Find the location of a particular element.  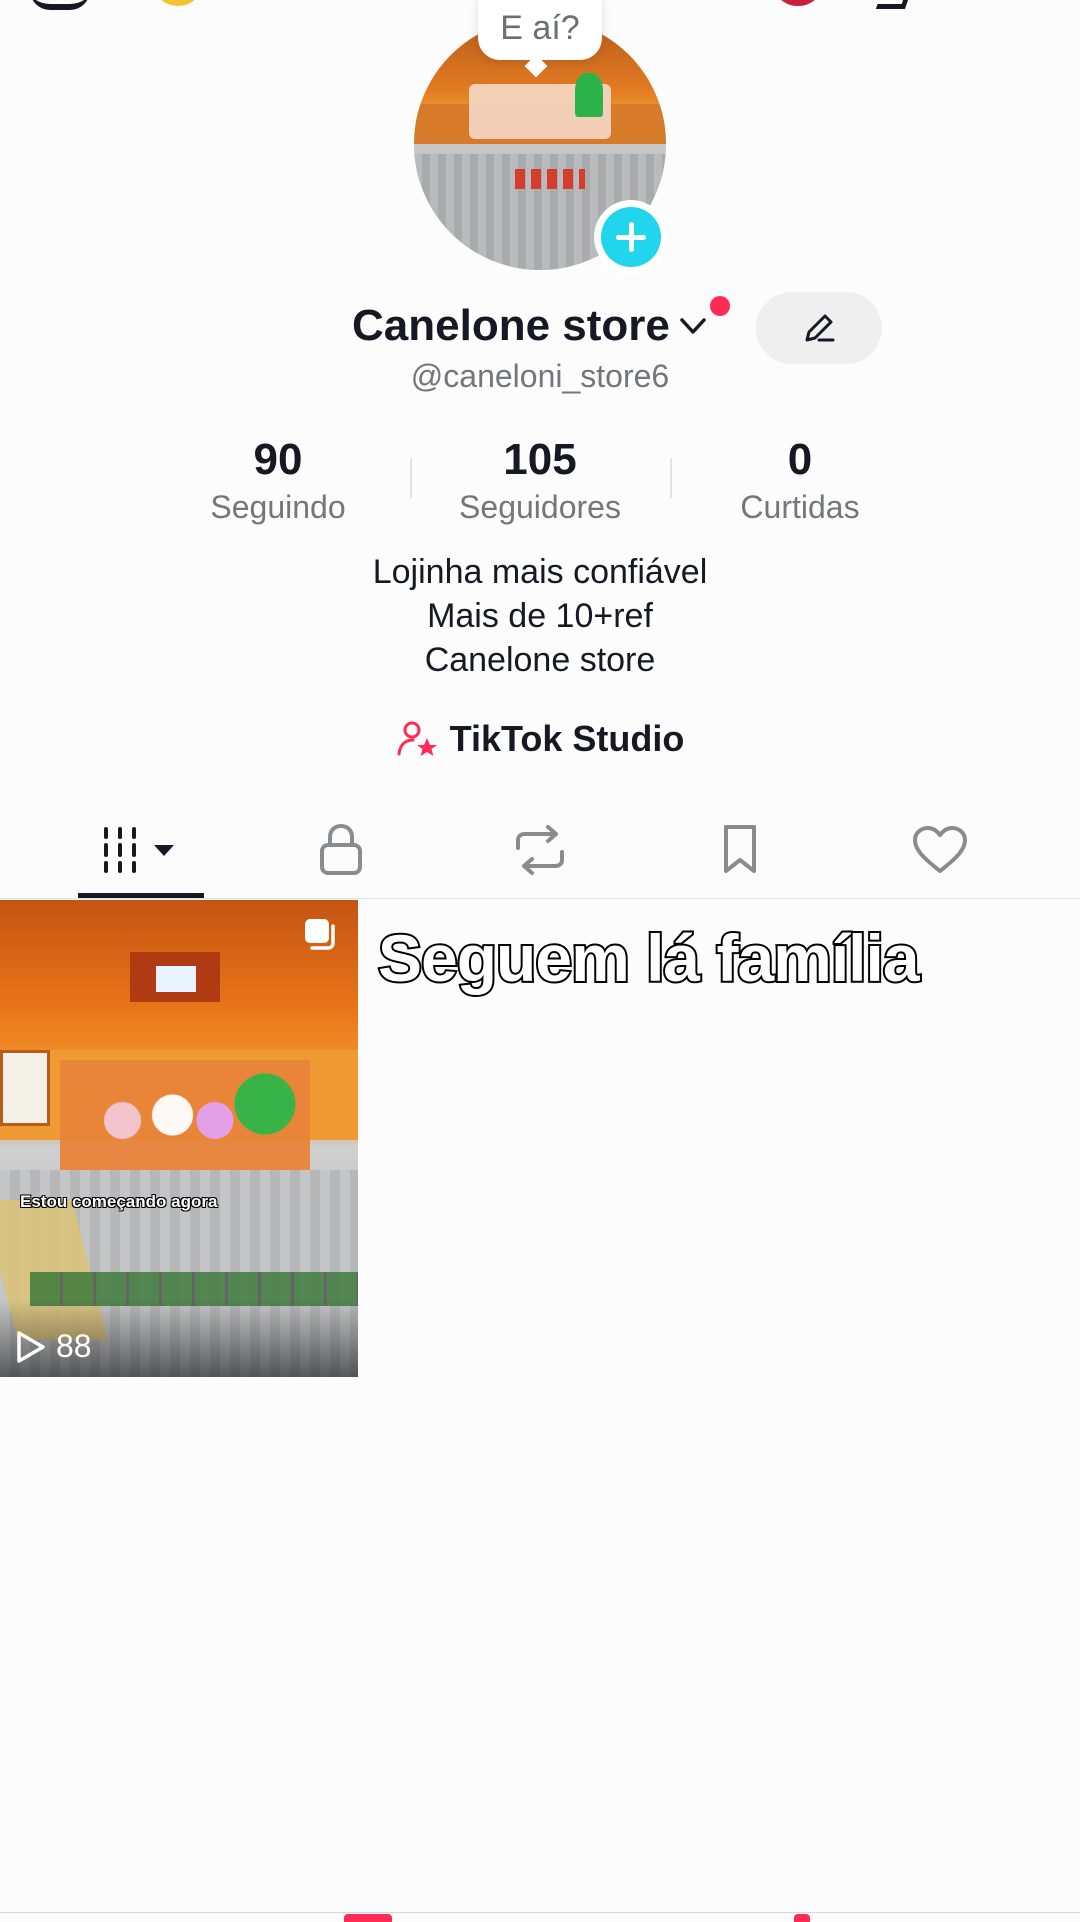

note-text: E aí? is located at coordinates (540, 28).